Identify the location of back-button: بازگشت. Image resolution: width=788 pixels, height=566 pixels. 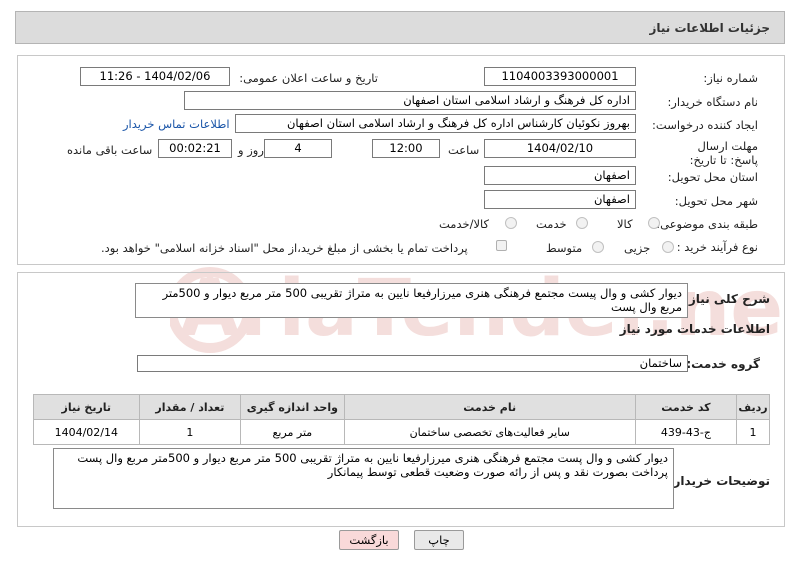
(369, 540).